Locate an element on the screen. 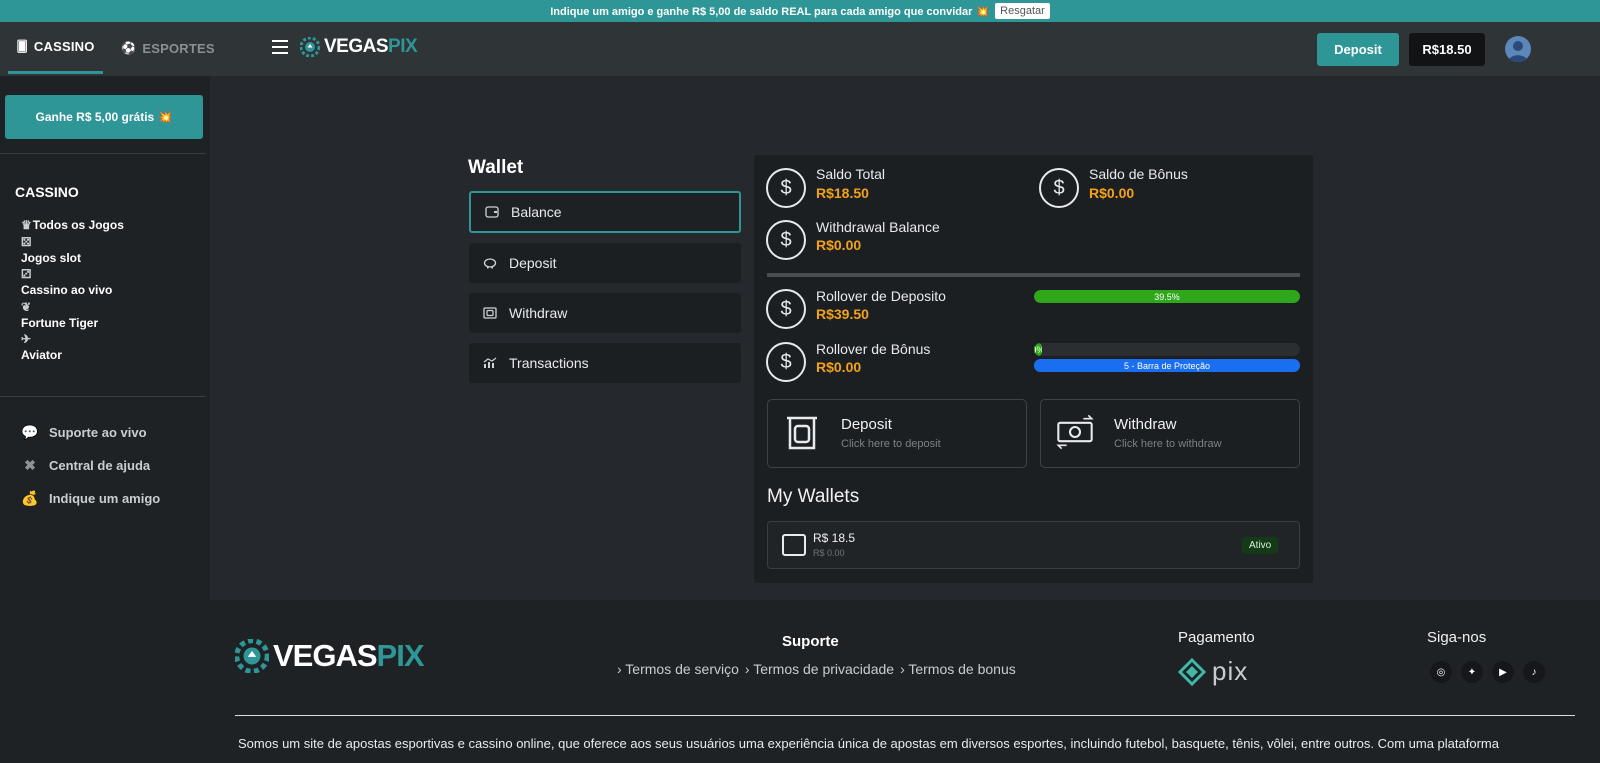  sidebar-item-label: Fortune Tiger is located at coordinates (60, 322).